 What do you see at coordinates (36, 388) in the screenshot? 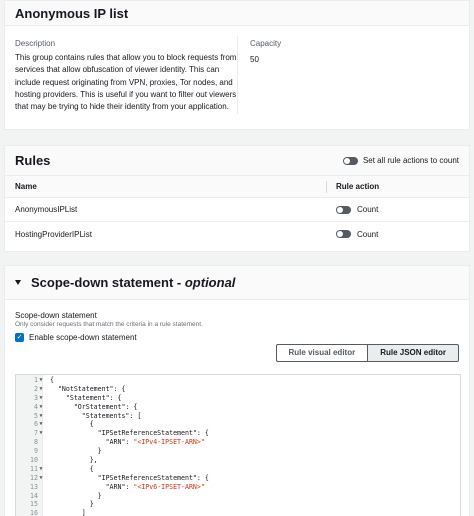
I see `line-number: 2` at bounding box center [36, 388].